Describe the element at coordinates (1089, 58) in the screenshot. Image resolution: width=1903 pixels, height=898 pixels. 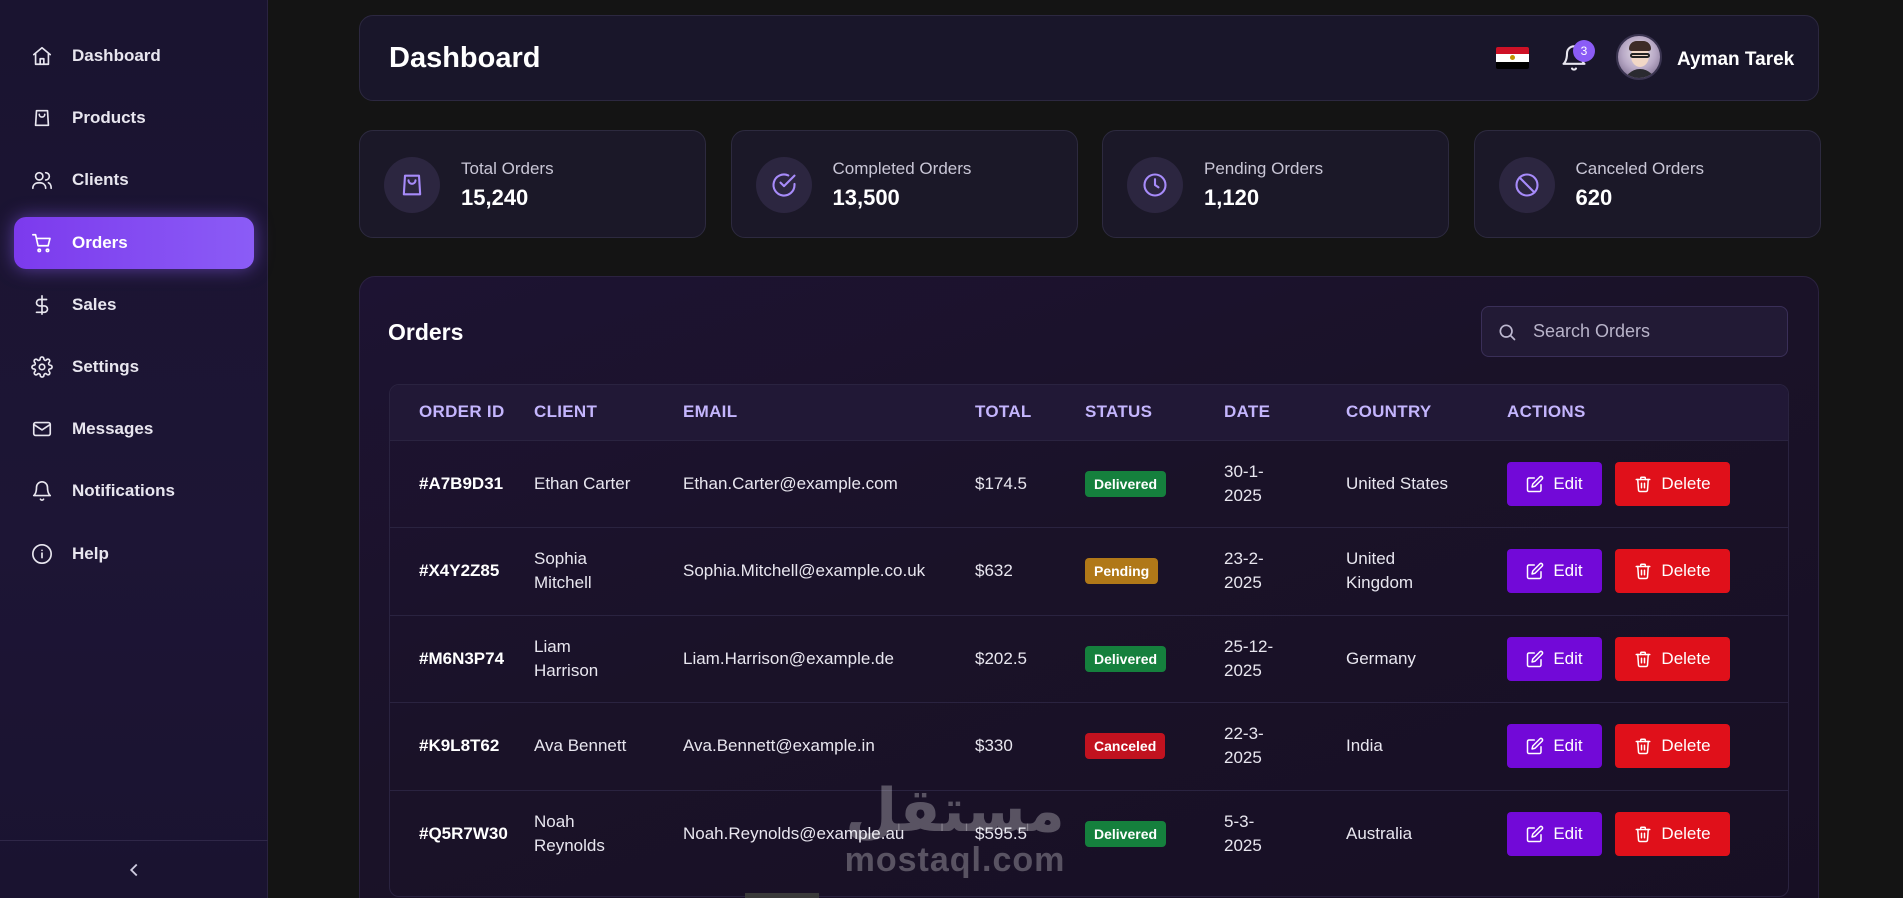
I see `top-header: Dashboard 3 Ayman Tarek` at that location.